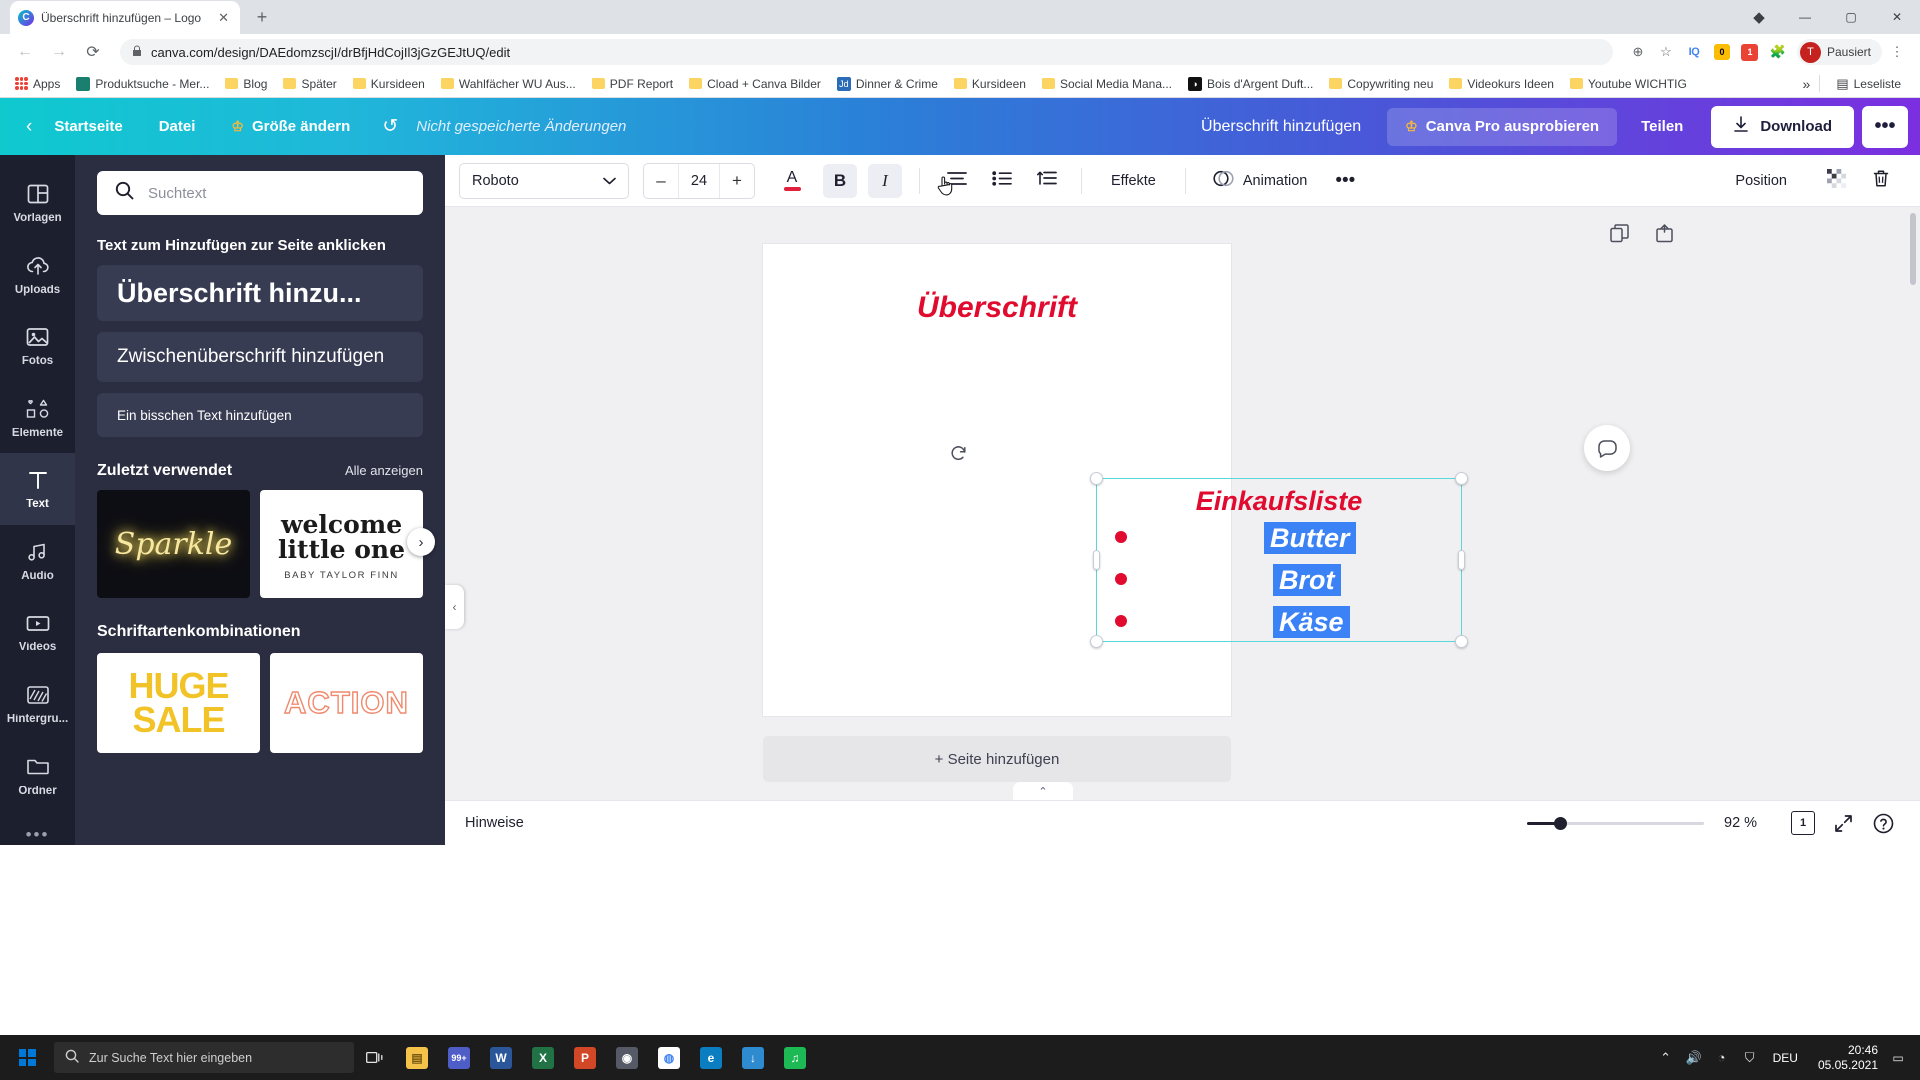  What do you see at coordinates (1381, 84) in the screenshot?
I see `bookmark-copywriting: Copywriting neu` at bounding box center [1381, 84].